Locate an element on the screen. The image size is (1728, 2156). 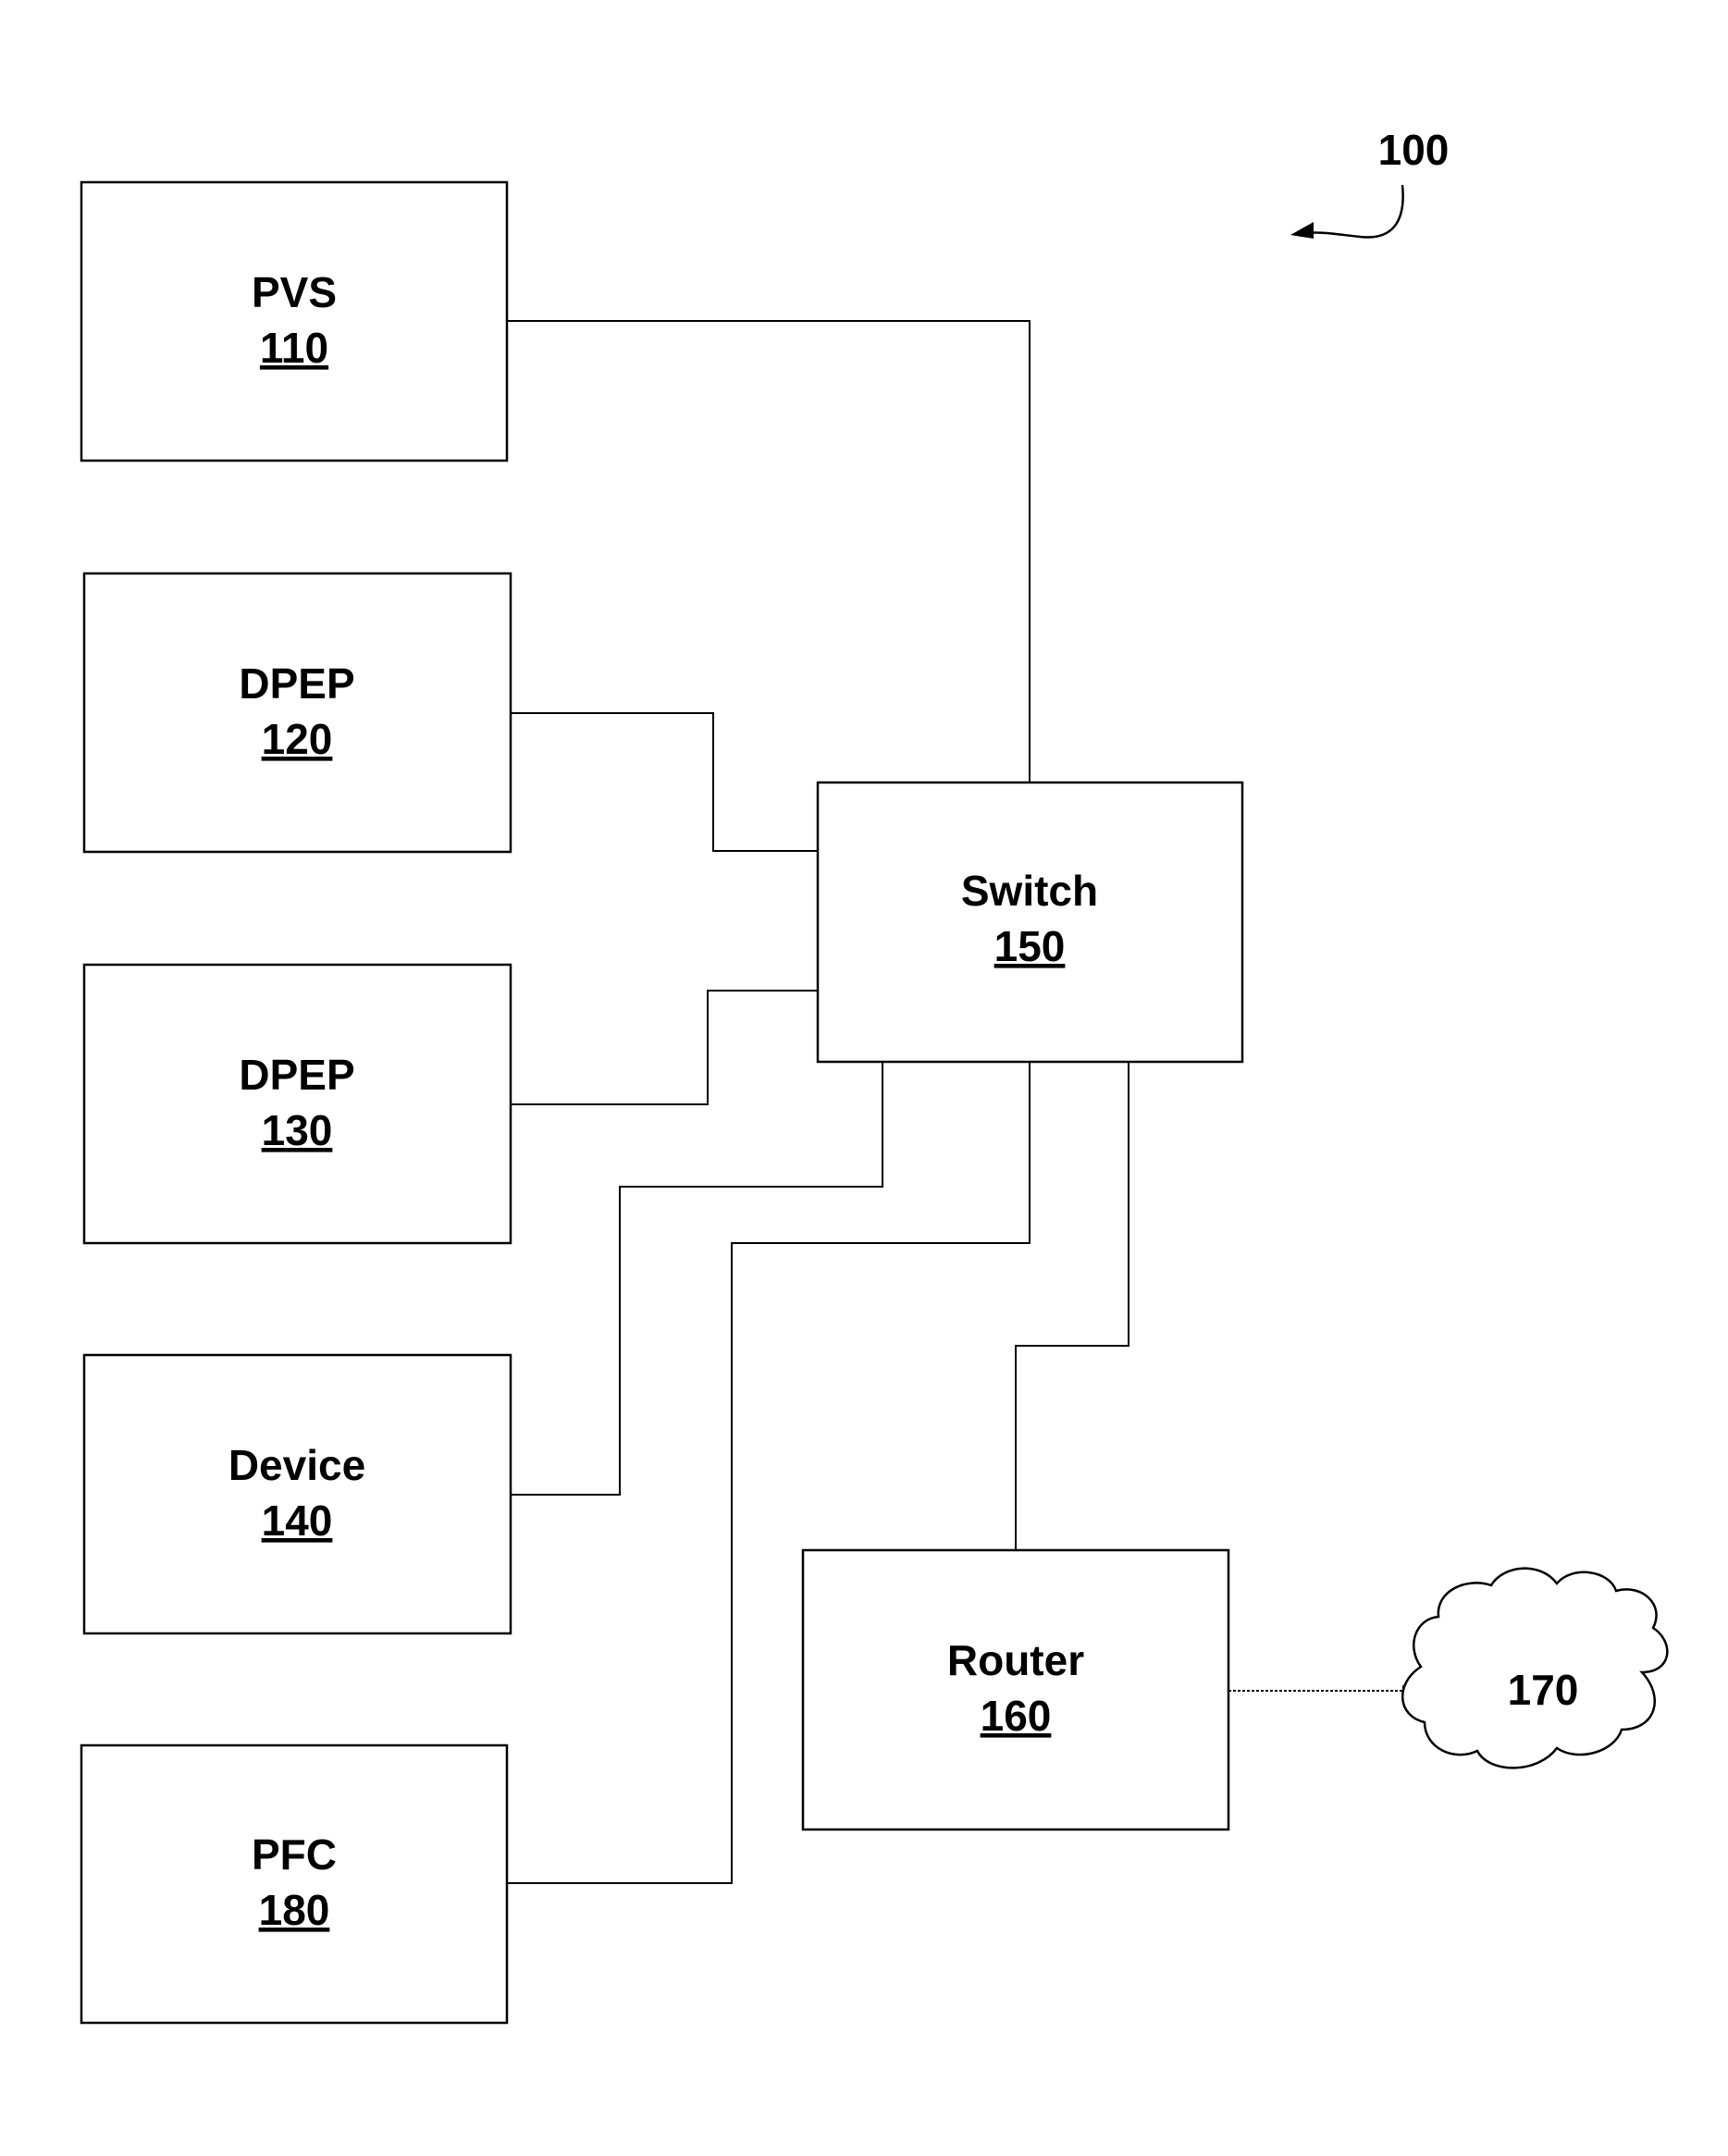
node-device-label: Device is located at coordinates (296, 1465).